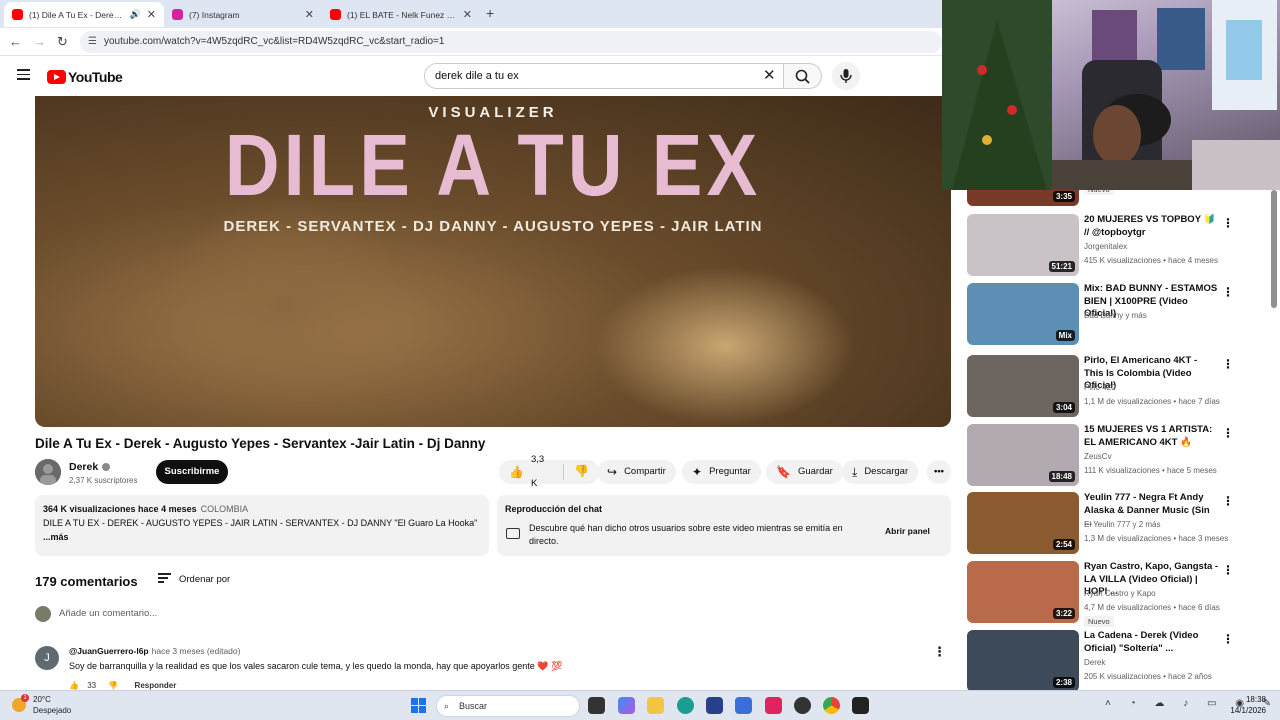 This screenshot has width=1280, height=720. Describe the element at coordinates (831, 705) in the screenshot. I see `chrome-icon` at that location.